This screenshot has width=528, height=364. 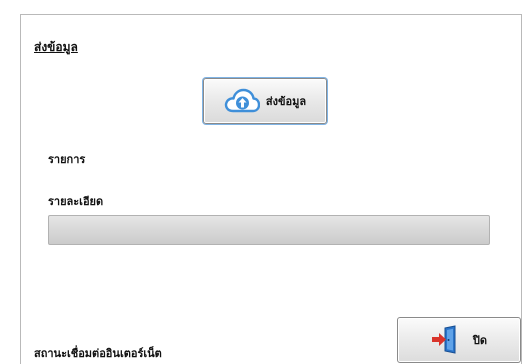 I want to click on close-button-label: ปิด, so click(x=480, y=340).